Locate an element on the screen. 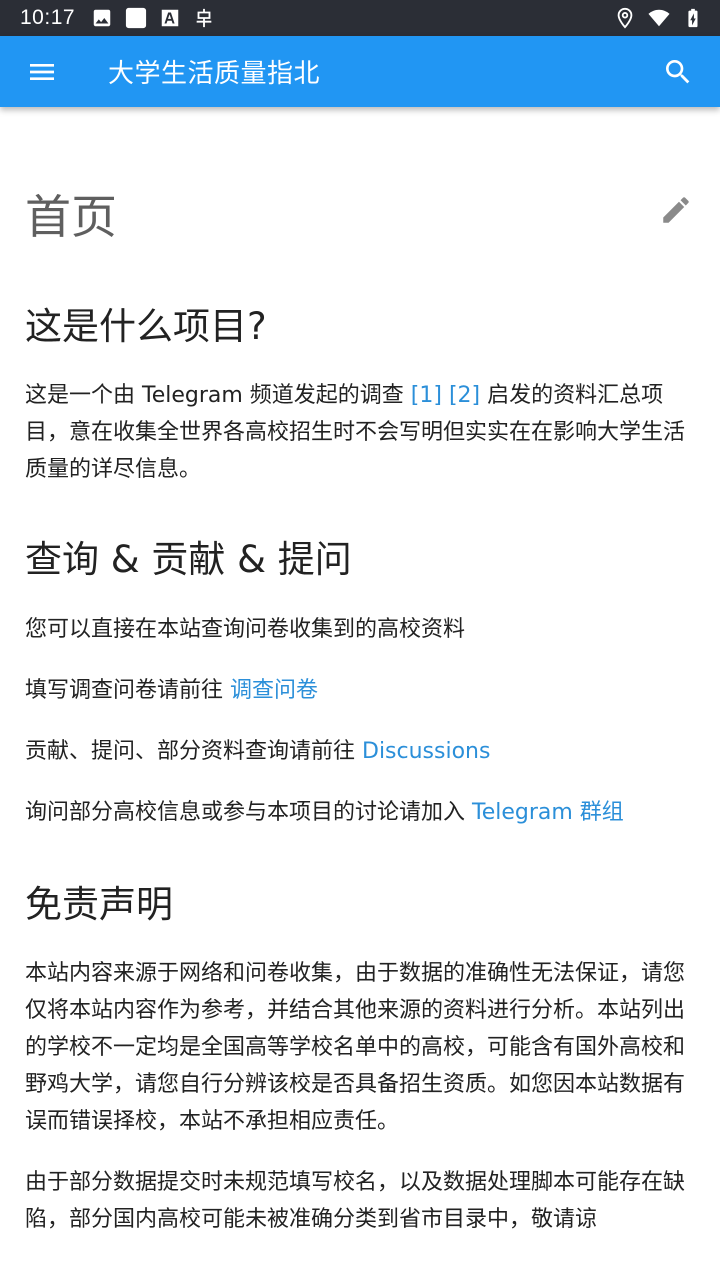 This screenshot has height=1280, width=720. status-time: 10:17 is located at coordinates (48, 17).